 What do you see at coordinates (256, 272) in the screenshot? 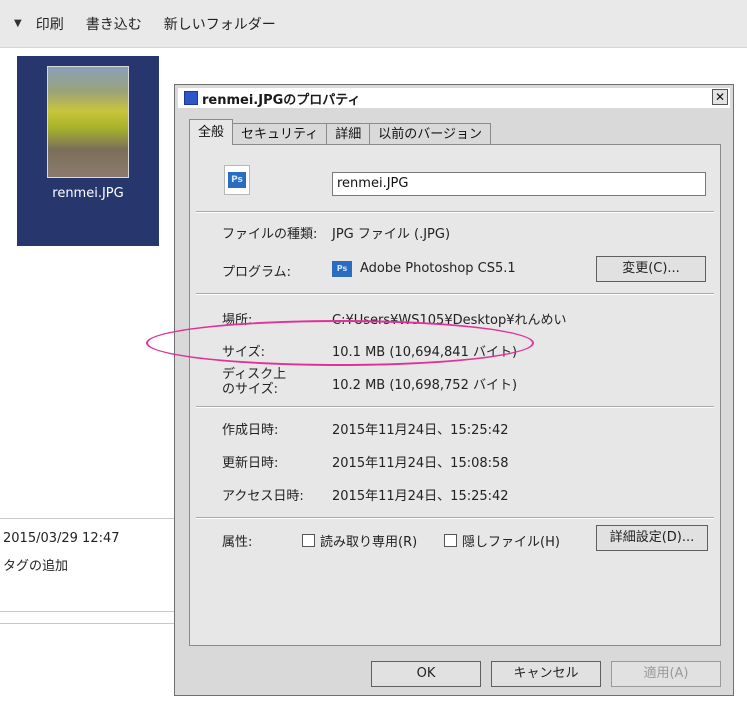
I see `program-label: プログラム:` at bounding box center [256, 272].